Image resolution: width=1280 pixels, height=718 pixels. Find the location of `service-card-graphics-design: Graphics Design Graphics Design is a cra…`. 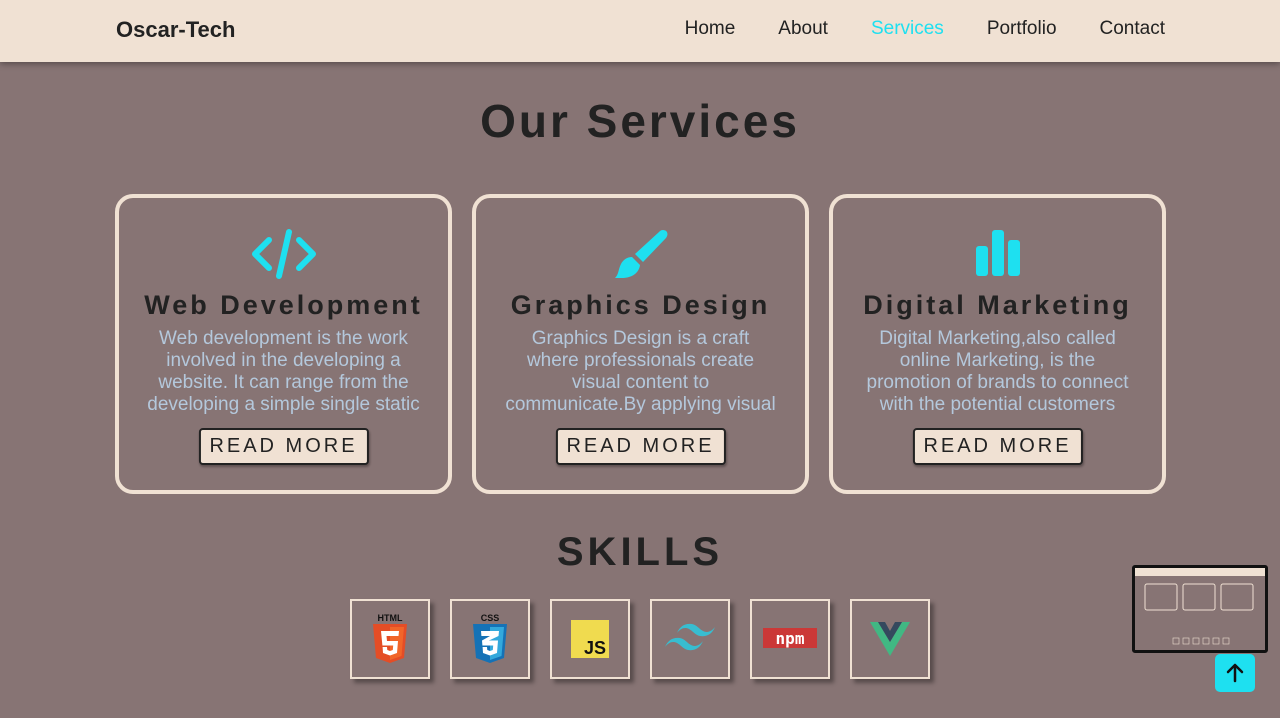

service-card-graphics-design: Graphics Design Graphics Design is a cra… is located at coordinates (640, 344).